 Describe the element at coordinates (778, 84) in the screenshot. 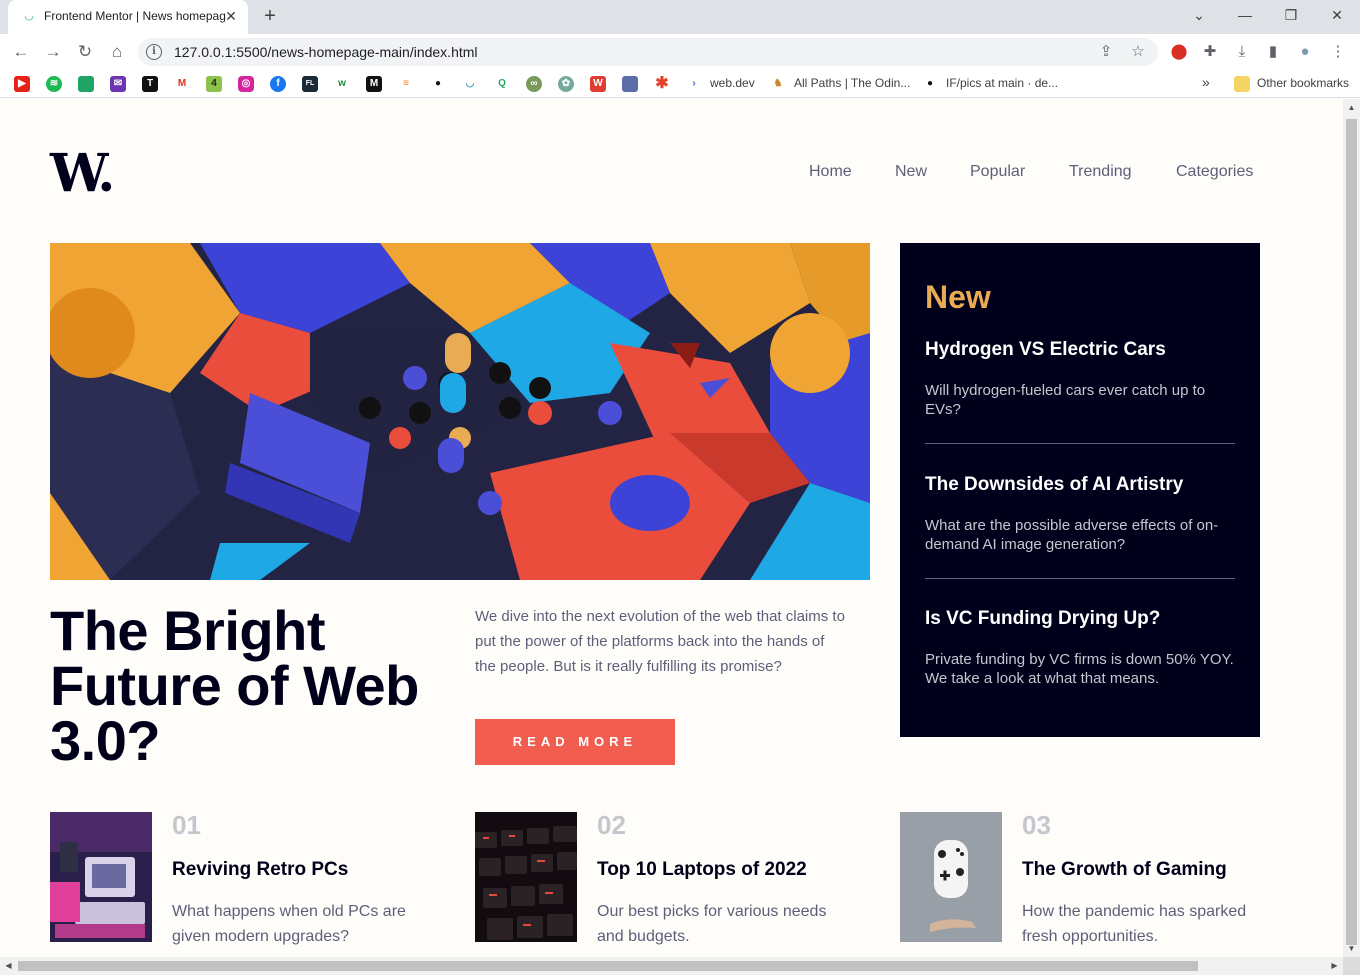

I see `odin-icon: ♞` at that location.